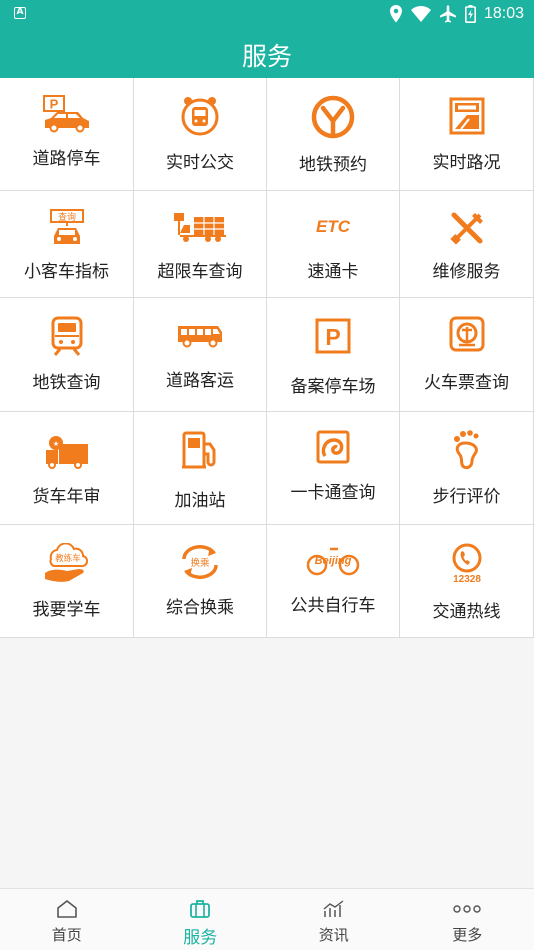  Describe the element at coordinates (200, 244) in the screenshot. I see `service-overload-query: 超限车查询` at that location.